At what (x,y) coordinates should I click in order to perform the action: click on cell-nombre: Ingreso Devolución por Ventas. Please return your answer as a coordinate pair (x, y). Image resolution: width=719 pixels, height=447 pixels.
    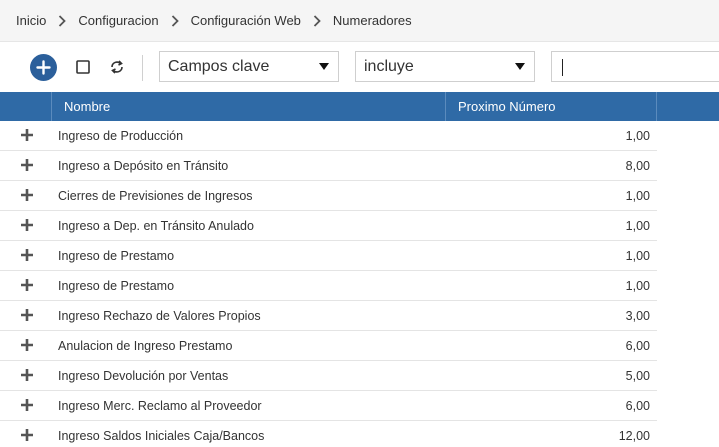
    Looking at the image, I should click on (143, 376).